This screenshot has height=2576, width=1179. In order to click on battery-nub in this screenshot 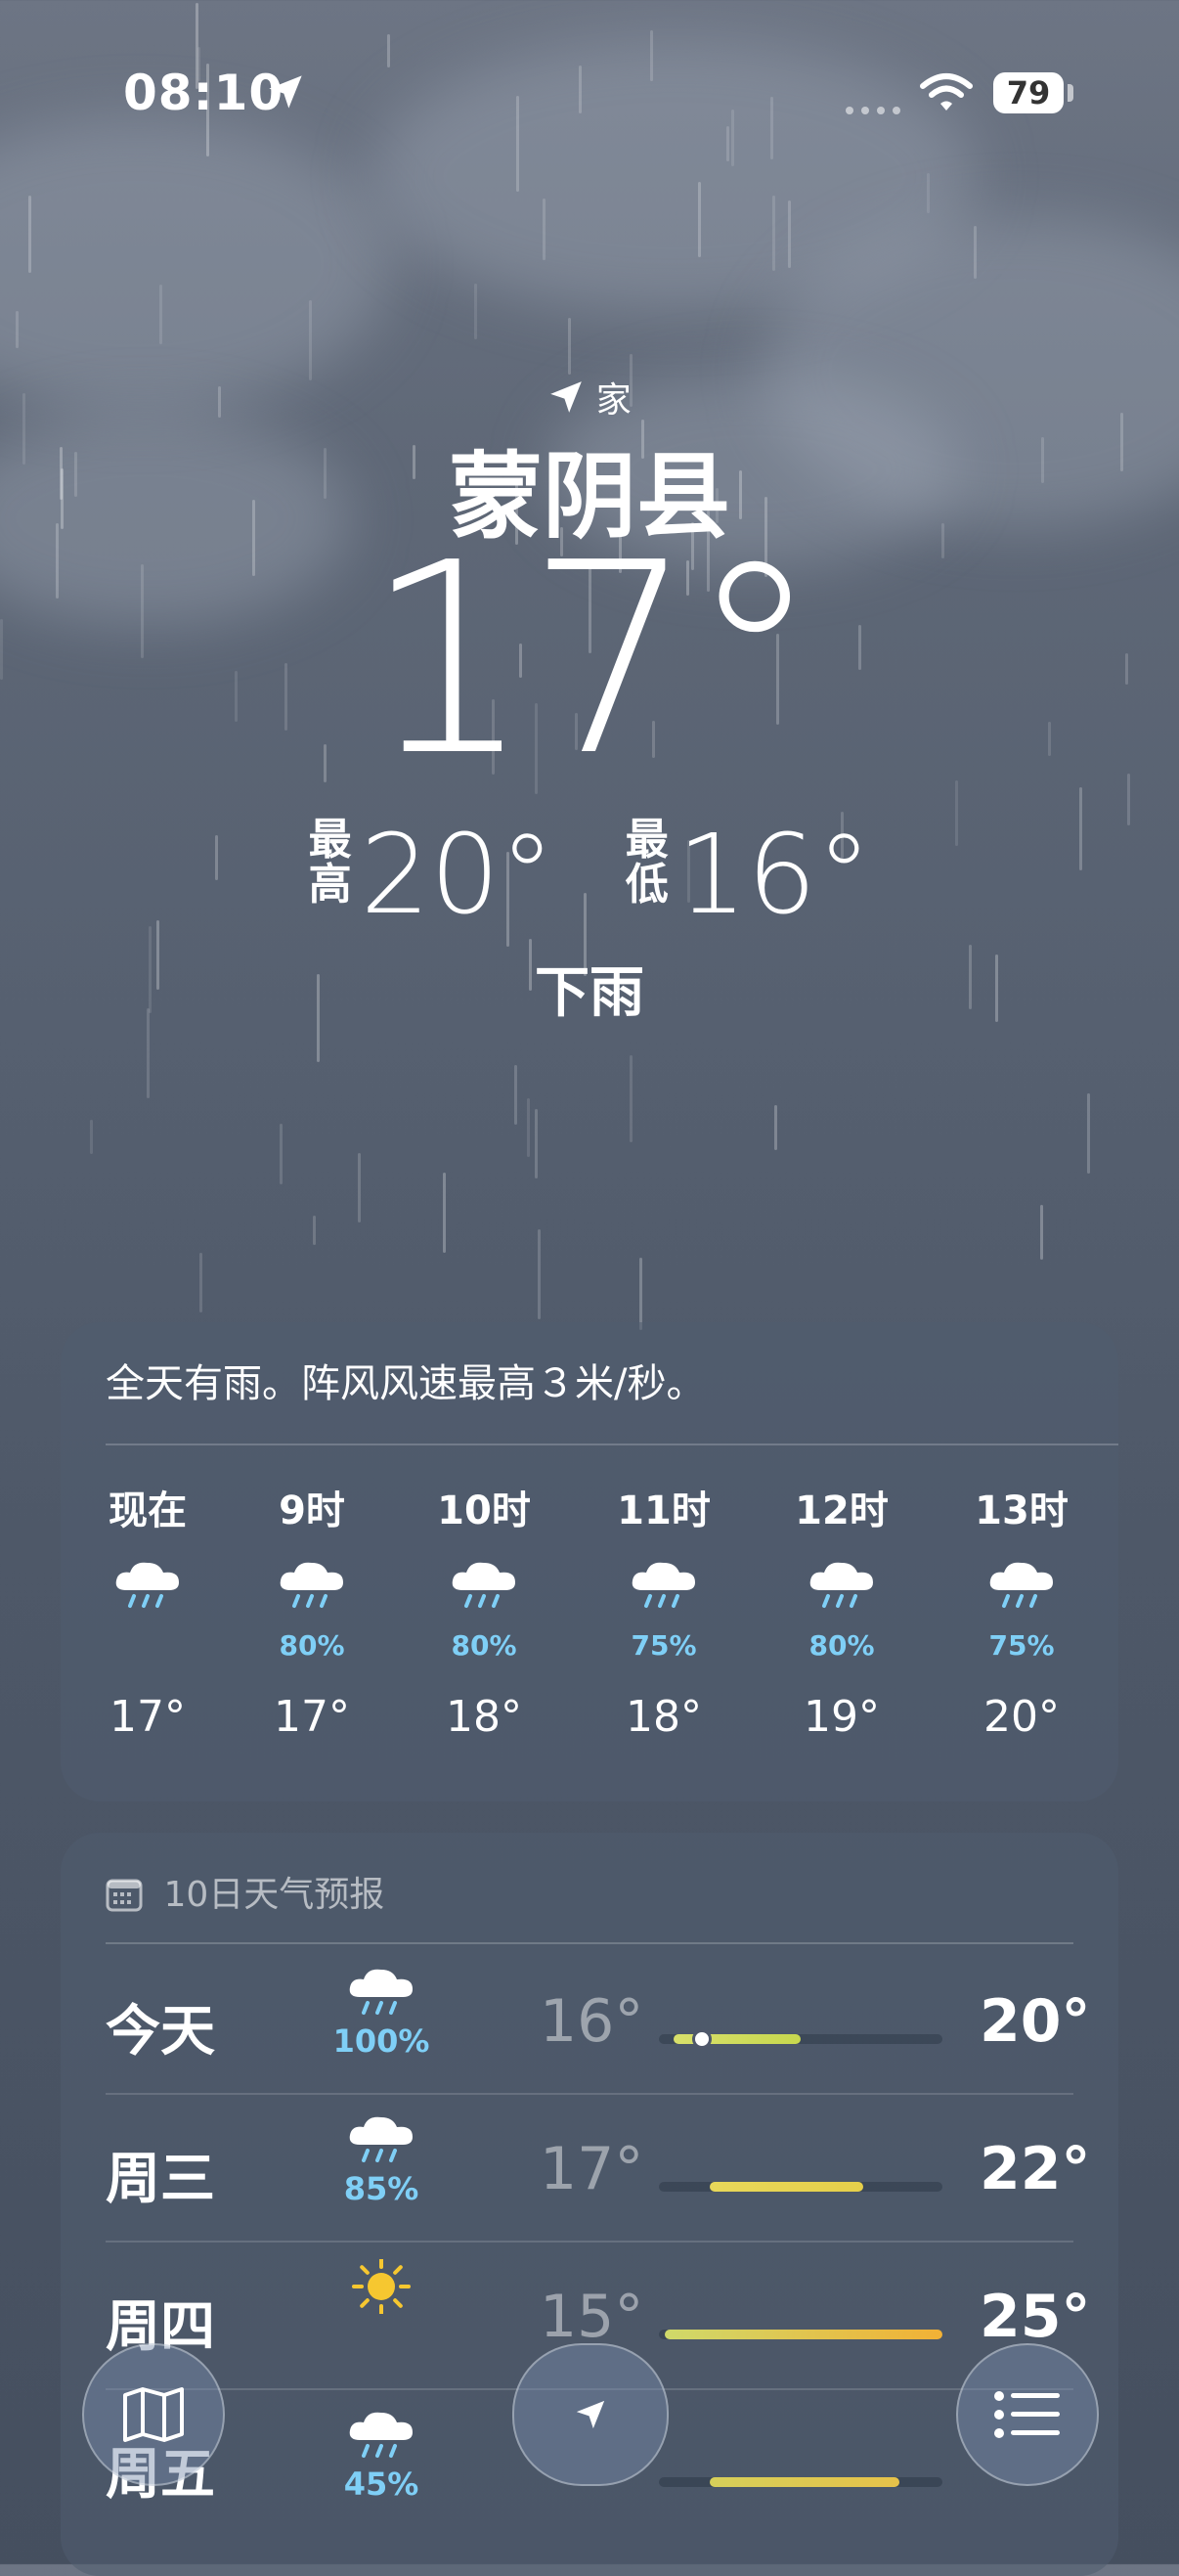, I will do `click(1070, 93)`.